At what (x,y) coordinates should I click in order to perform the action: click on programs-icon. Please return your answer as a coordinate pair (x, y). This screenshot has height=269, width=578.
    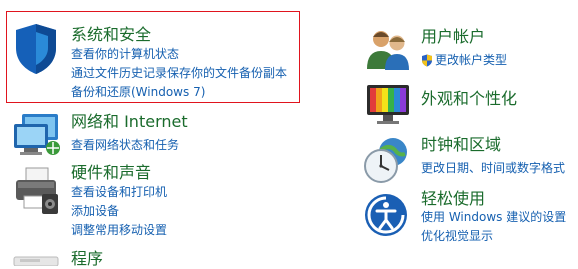
    Looking at the image, I should click on (36, 261).